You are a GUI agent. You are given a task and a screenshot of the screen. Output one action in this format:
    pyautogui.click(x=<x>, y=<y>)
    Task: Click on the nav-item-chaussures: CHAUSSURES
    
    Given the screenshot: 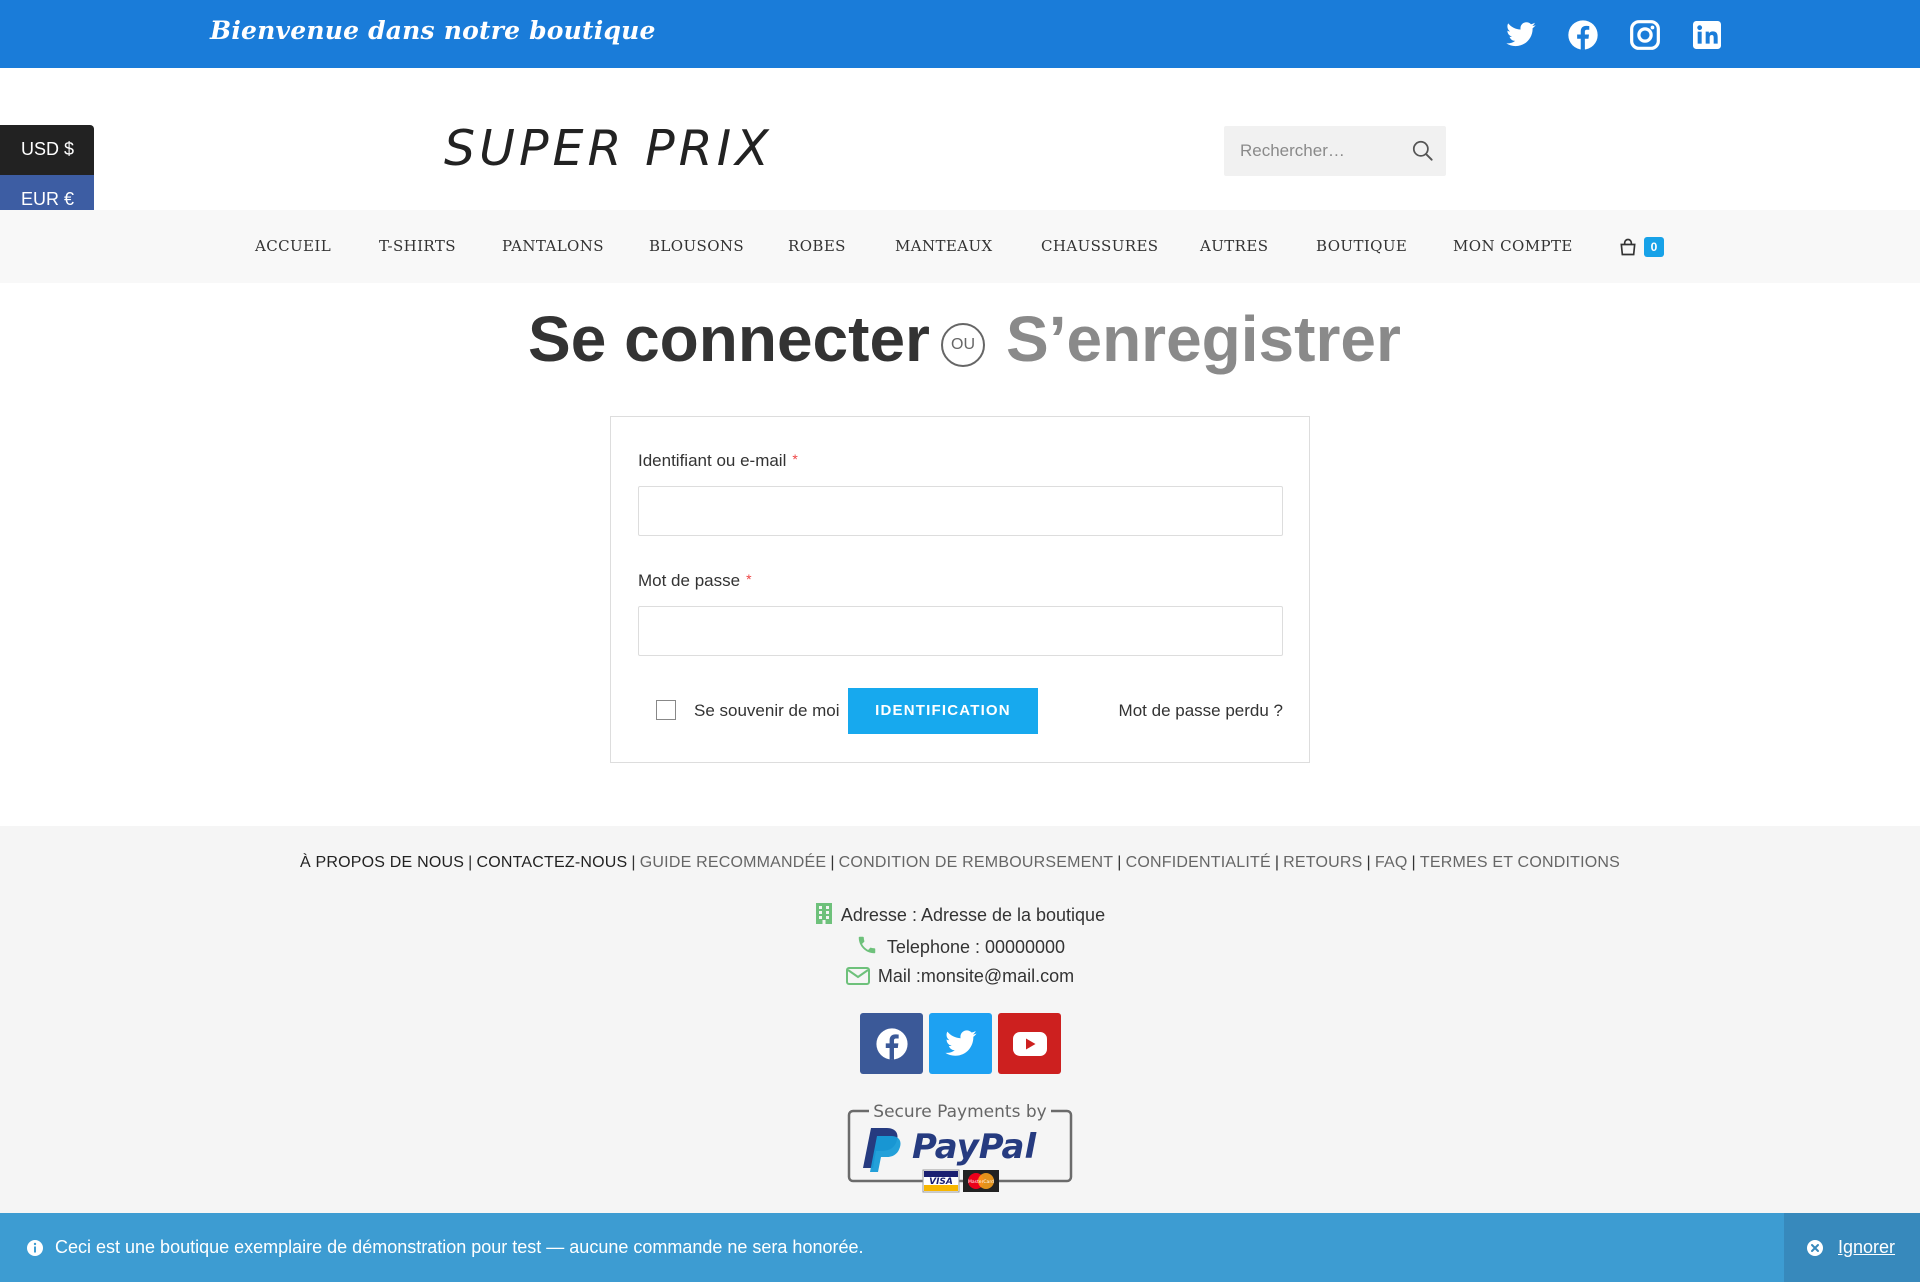 What is the action you would take?
    pyautogui.click(x=1099, y=246)
    